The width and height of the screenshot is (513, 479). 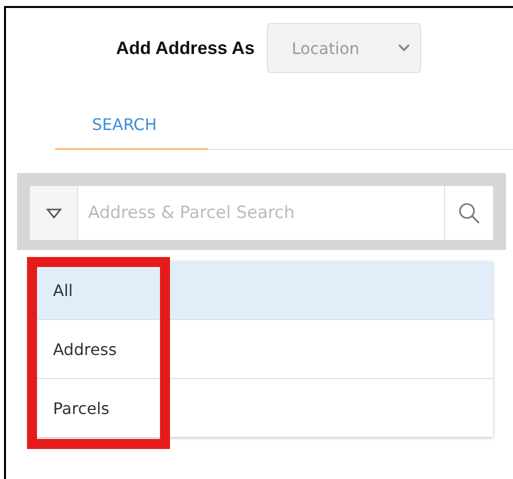 I want to click on menu-option: Address, so click(x=261, y=349).